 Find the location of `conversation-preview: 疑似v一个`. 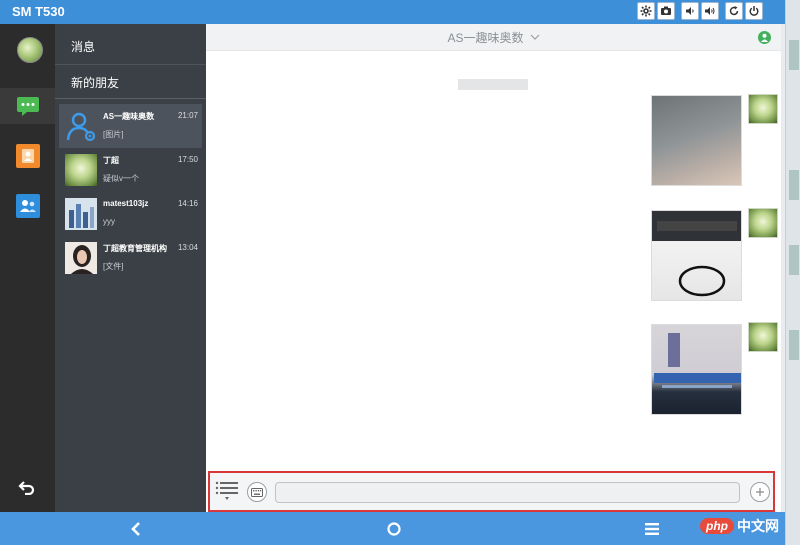

conversation-preview: 疑似v一个 is located at coordinates (121, 178).